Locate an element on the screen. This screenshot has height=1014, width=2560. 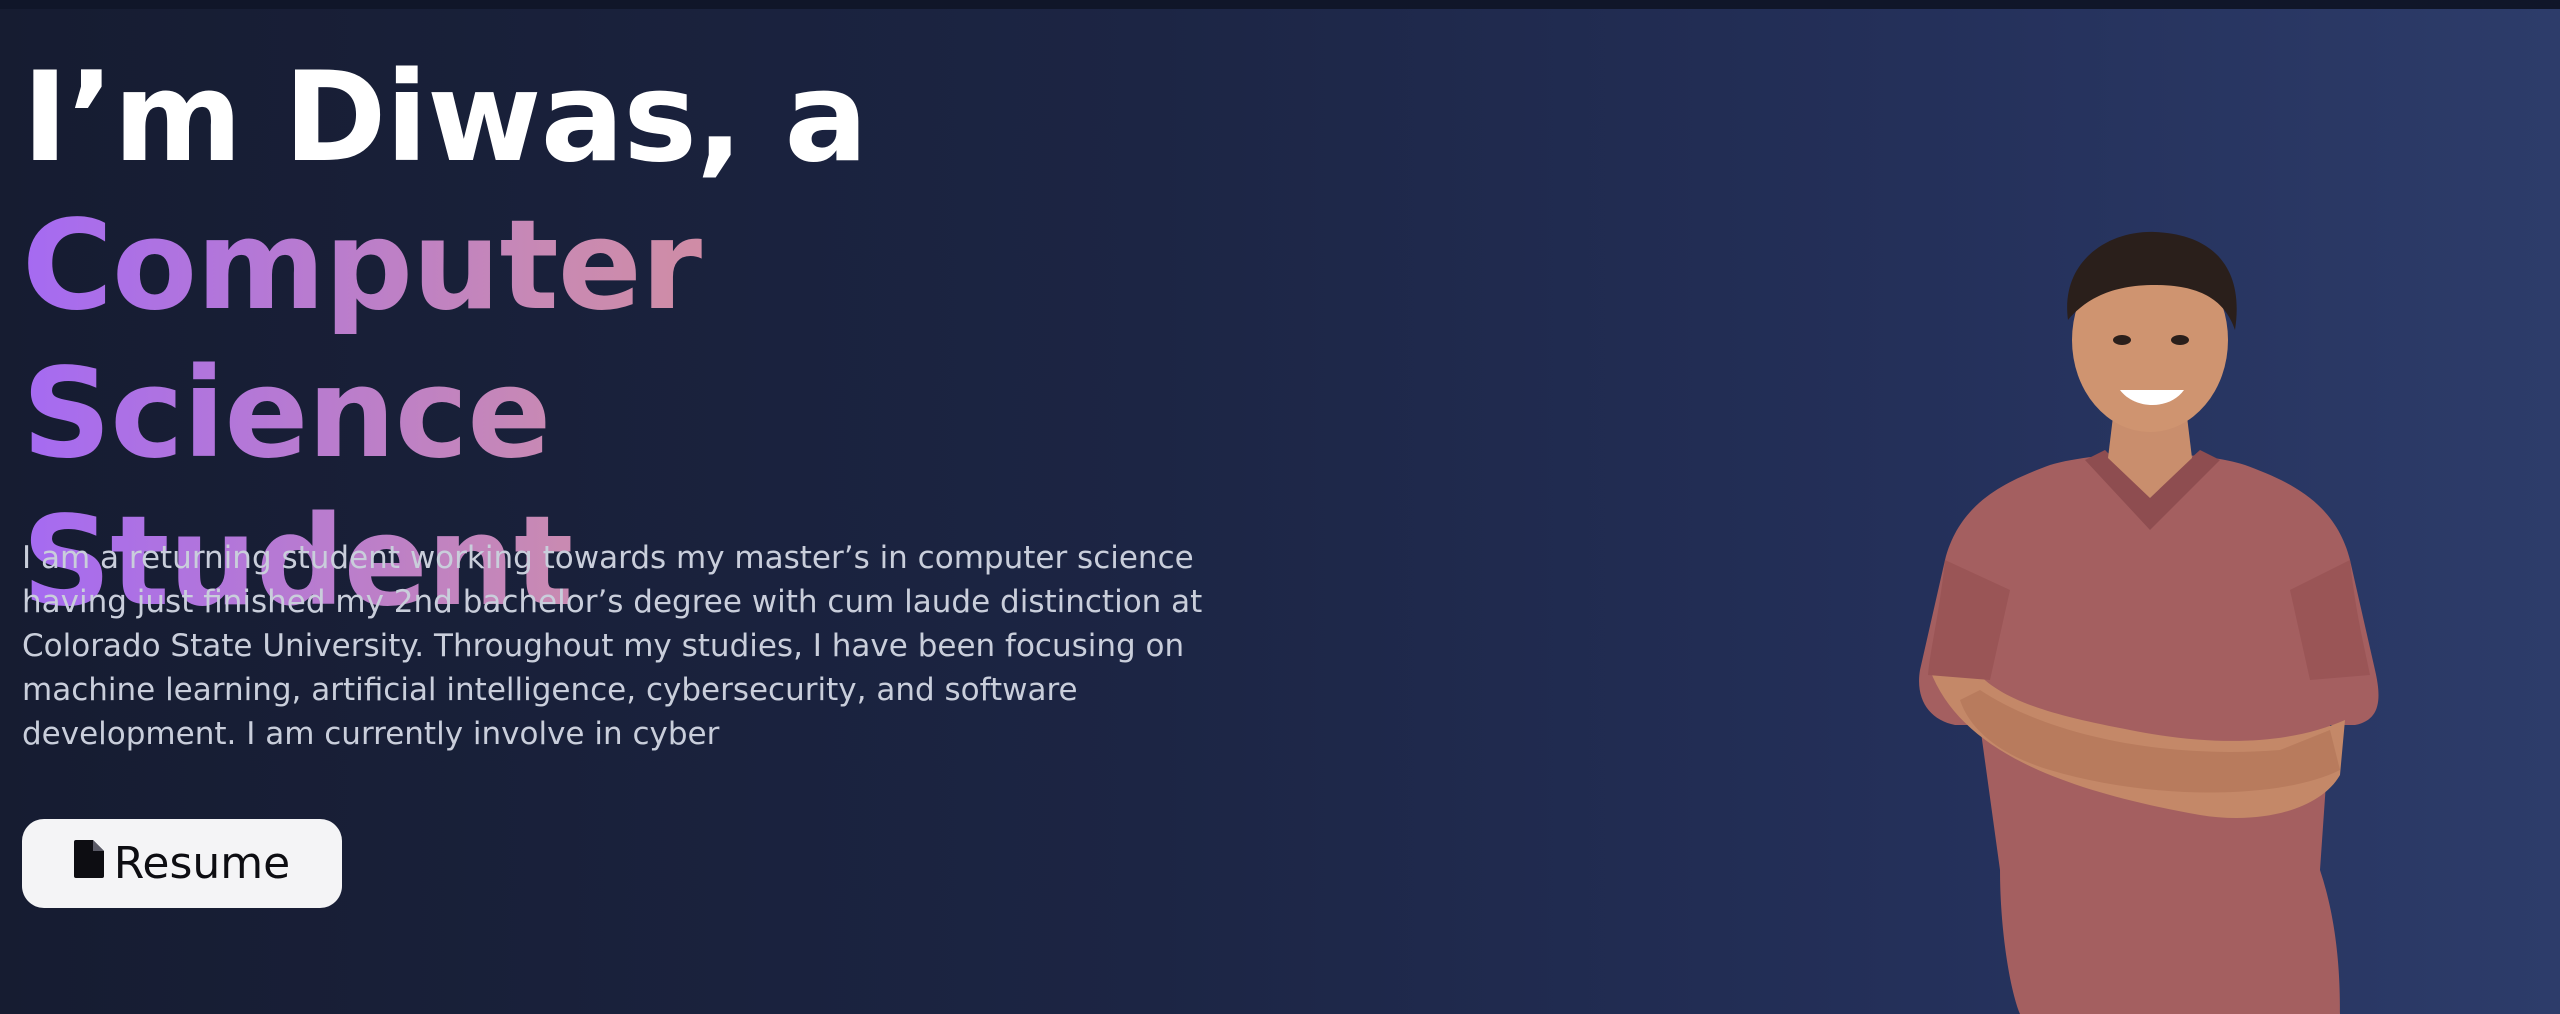
resume-button-label: Resume is located at coordinates (202, 863).